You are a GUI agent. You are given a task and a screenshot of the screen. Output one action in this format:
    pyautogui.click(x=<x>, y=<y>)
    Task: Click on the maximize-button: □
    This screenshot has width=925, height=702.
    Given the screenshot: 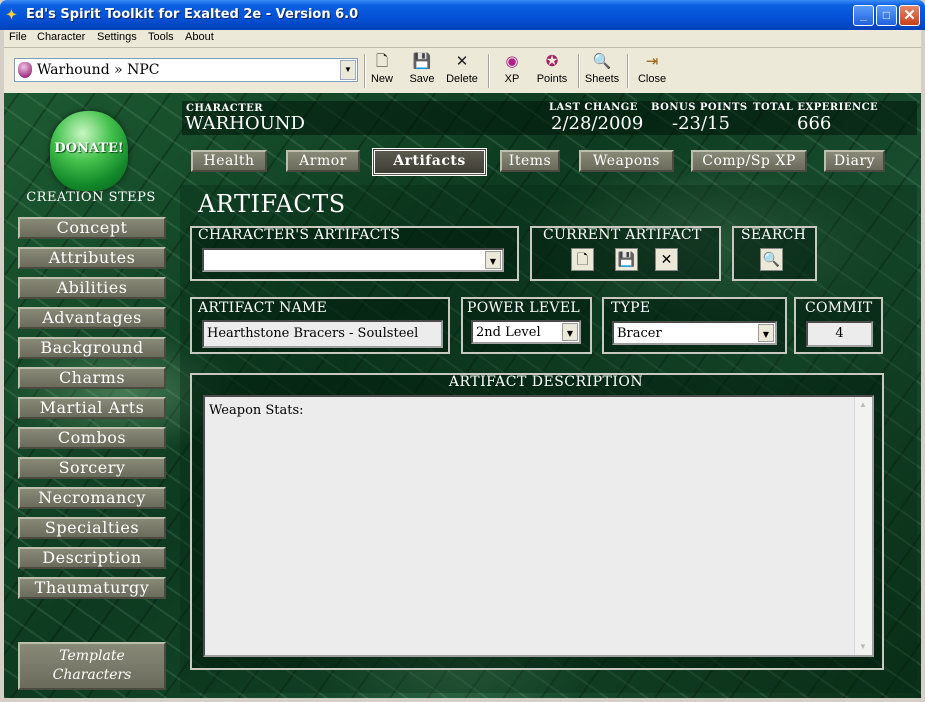 What is the action you would take?
    pyautogui.click(x=886, y=15)
    